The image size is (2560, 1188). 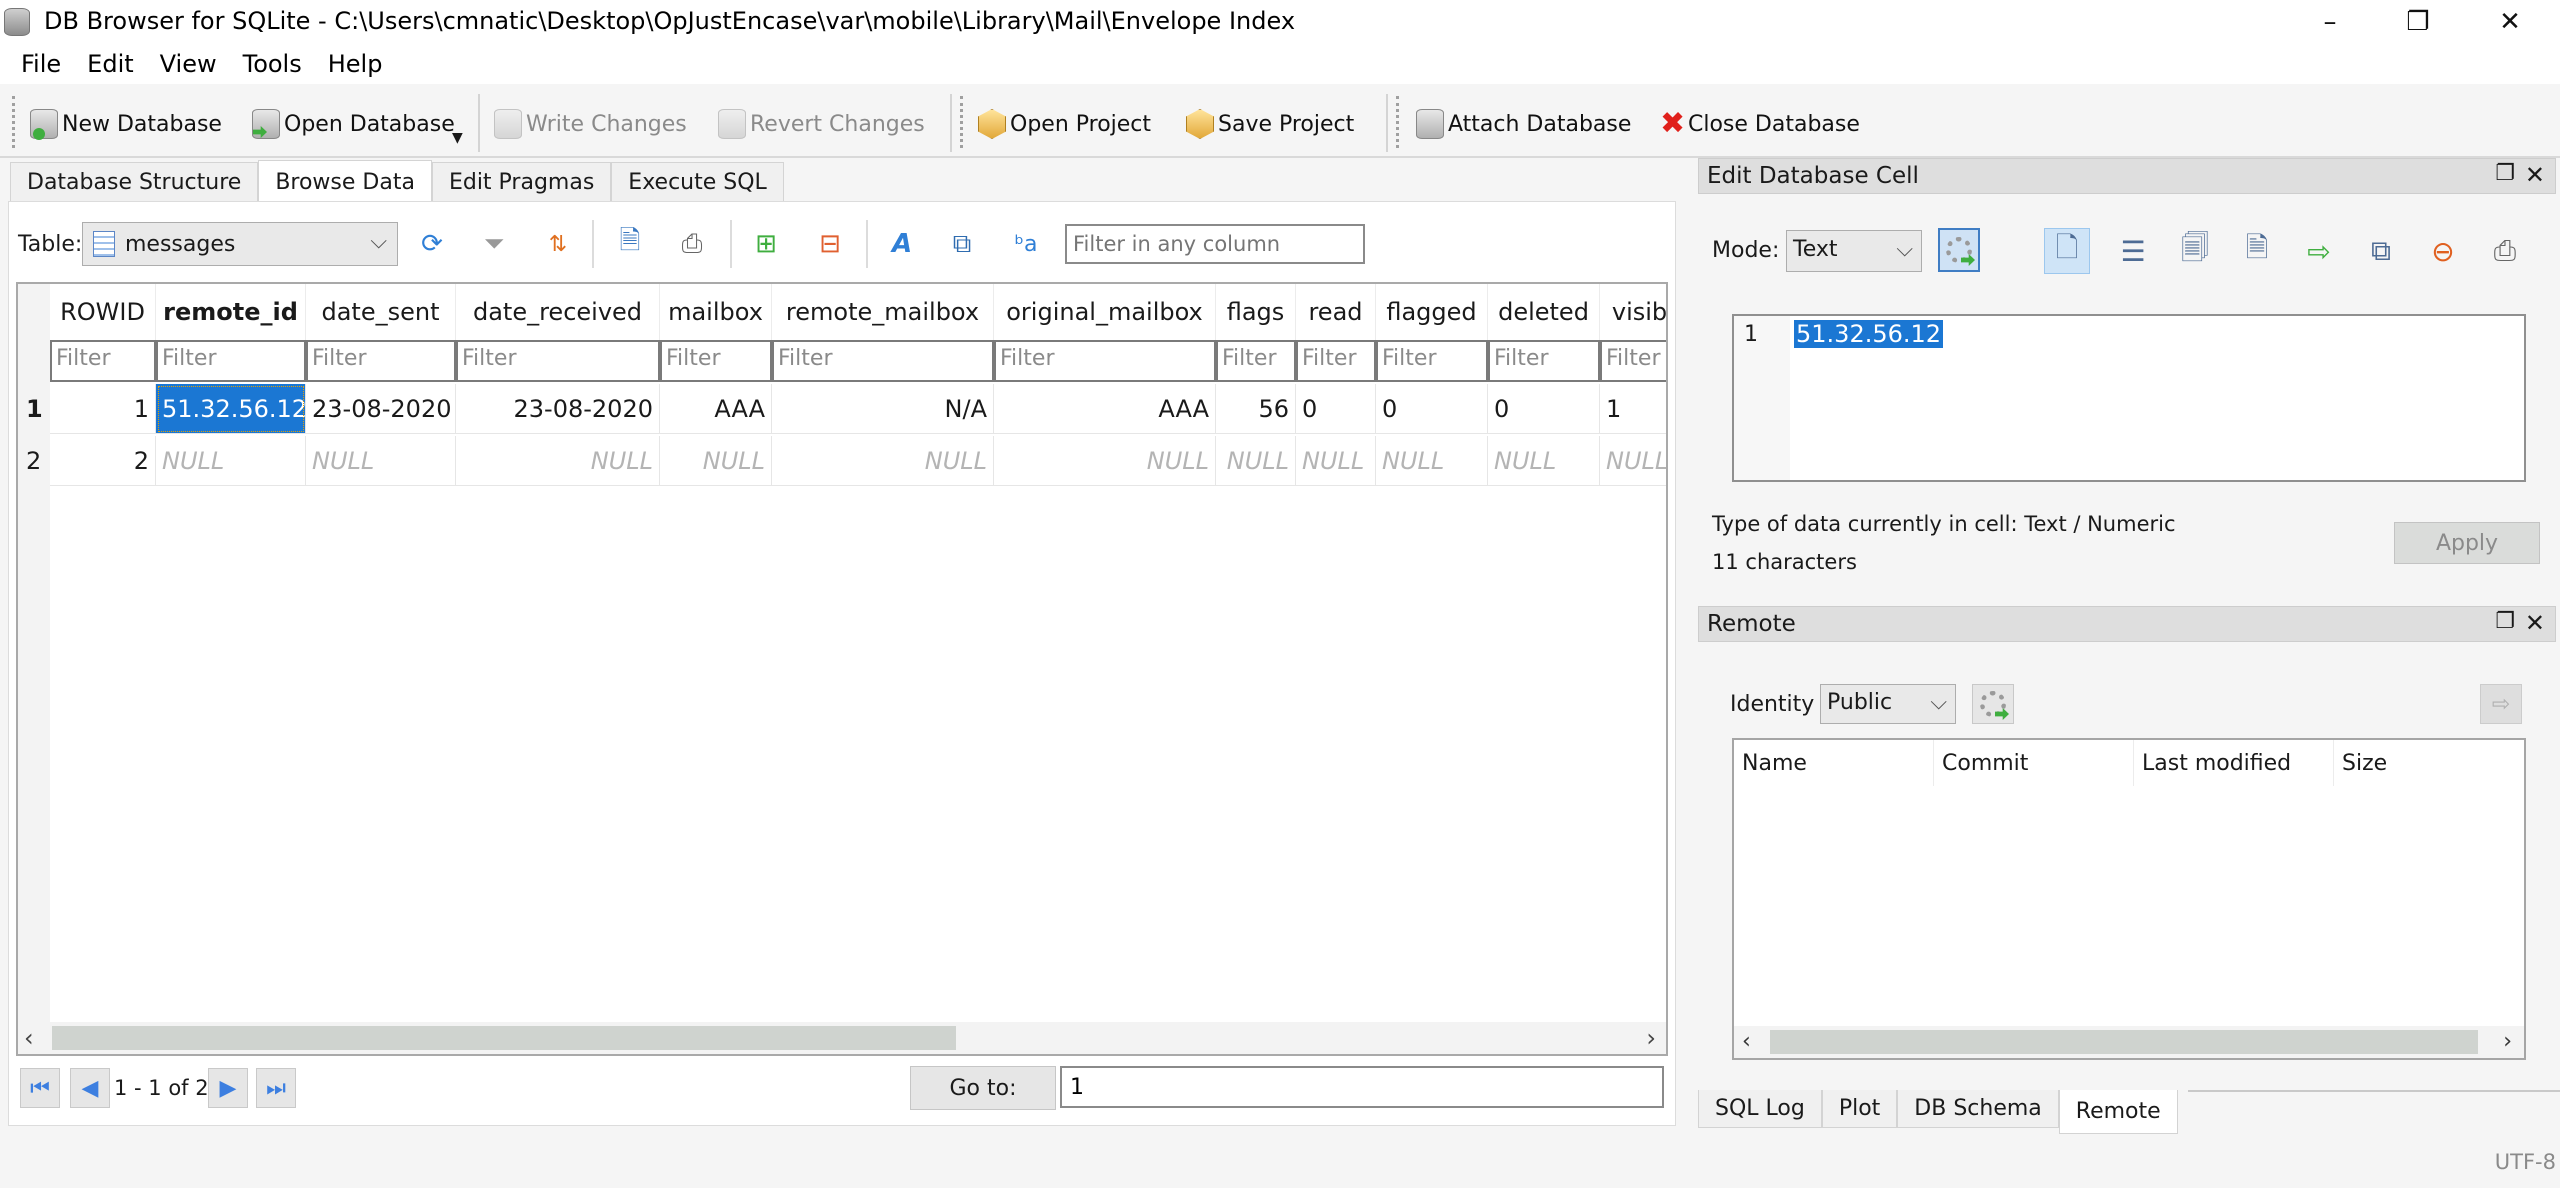 I want to click on column-header-remote-id: remote_id, so click(x=231, y=312).